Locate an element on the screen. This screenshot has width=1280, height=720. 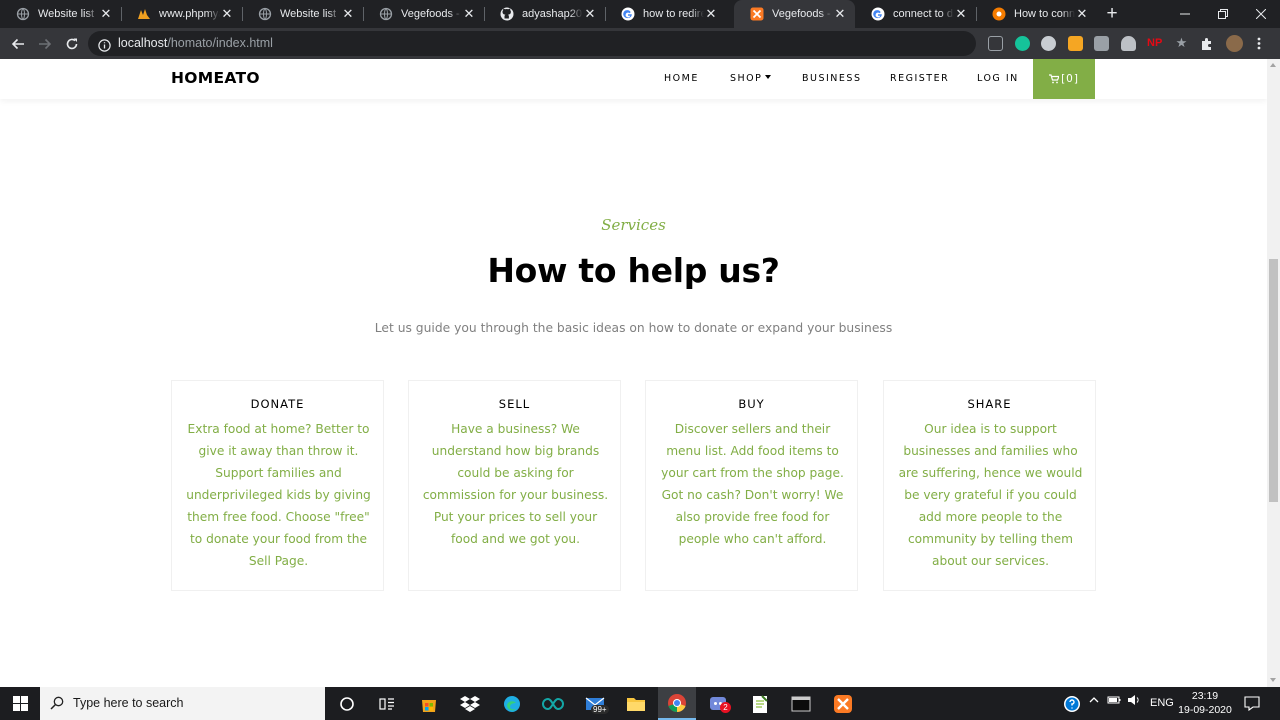
discord-icon: 2 is located at coordinates (719, 703).